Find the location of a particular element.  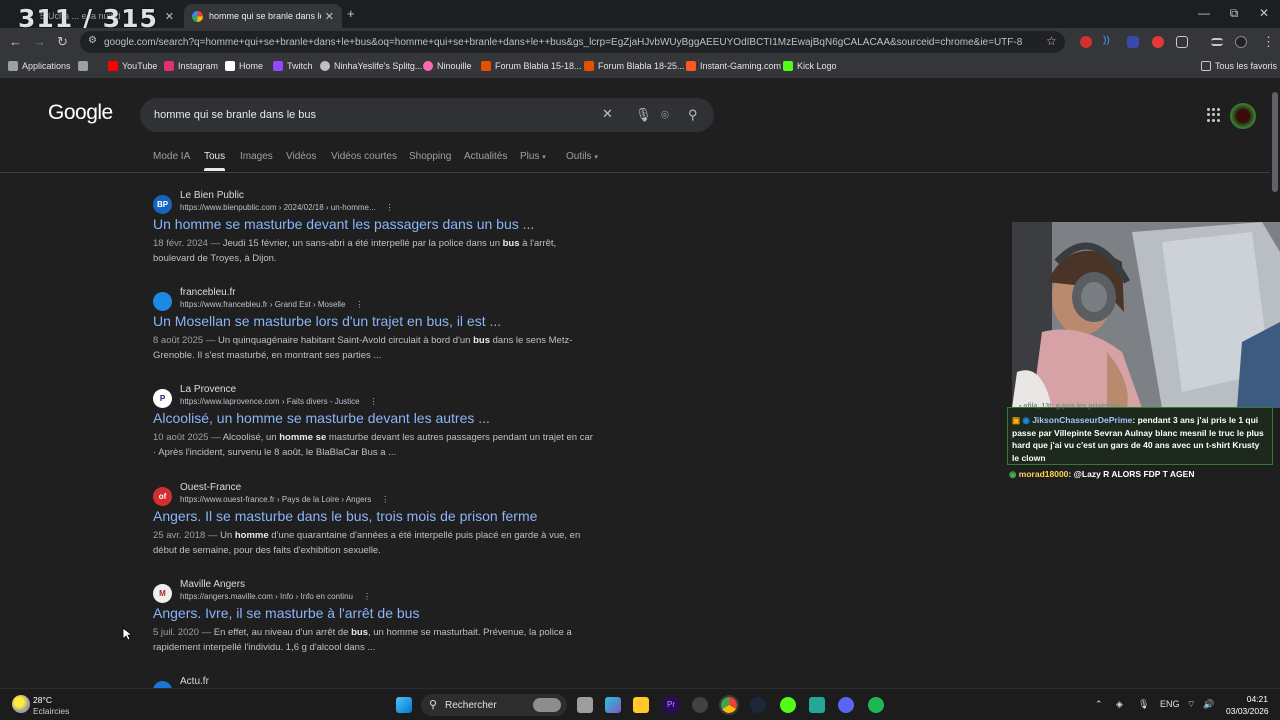

tab-plus-label: Plus is located at coordinates (530, 156).